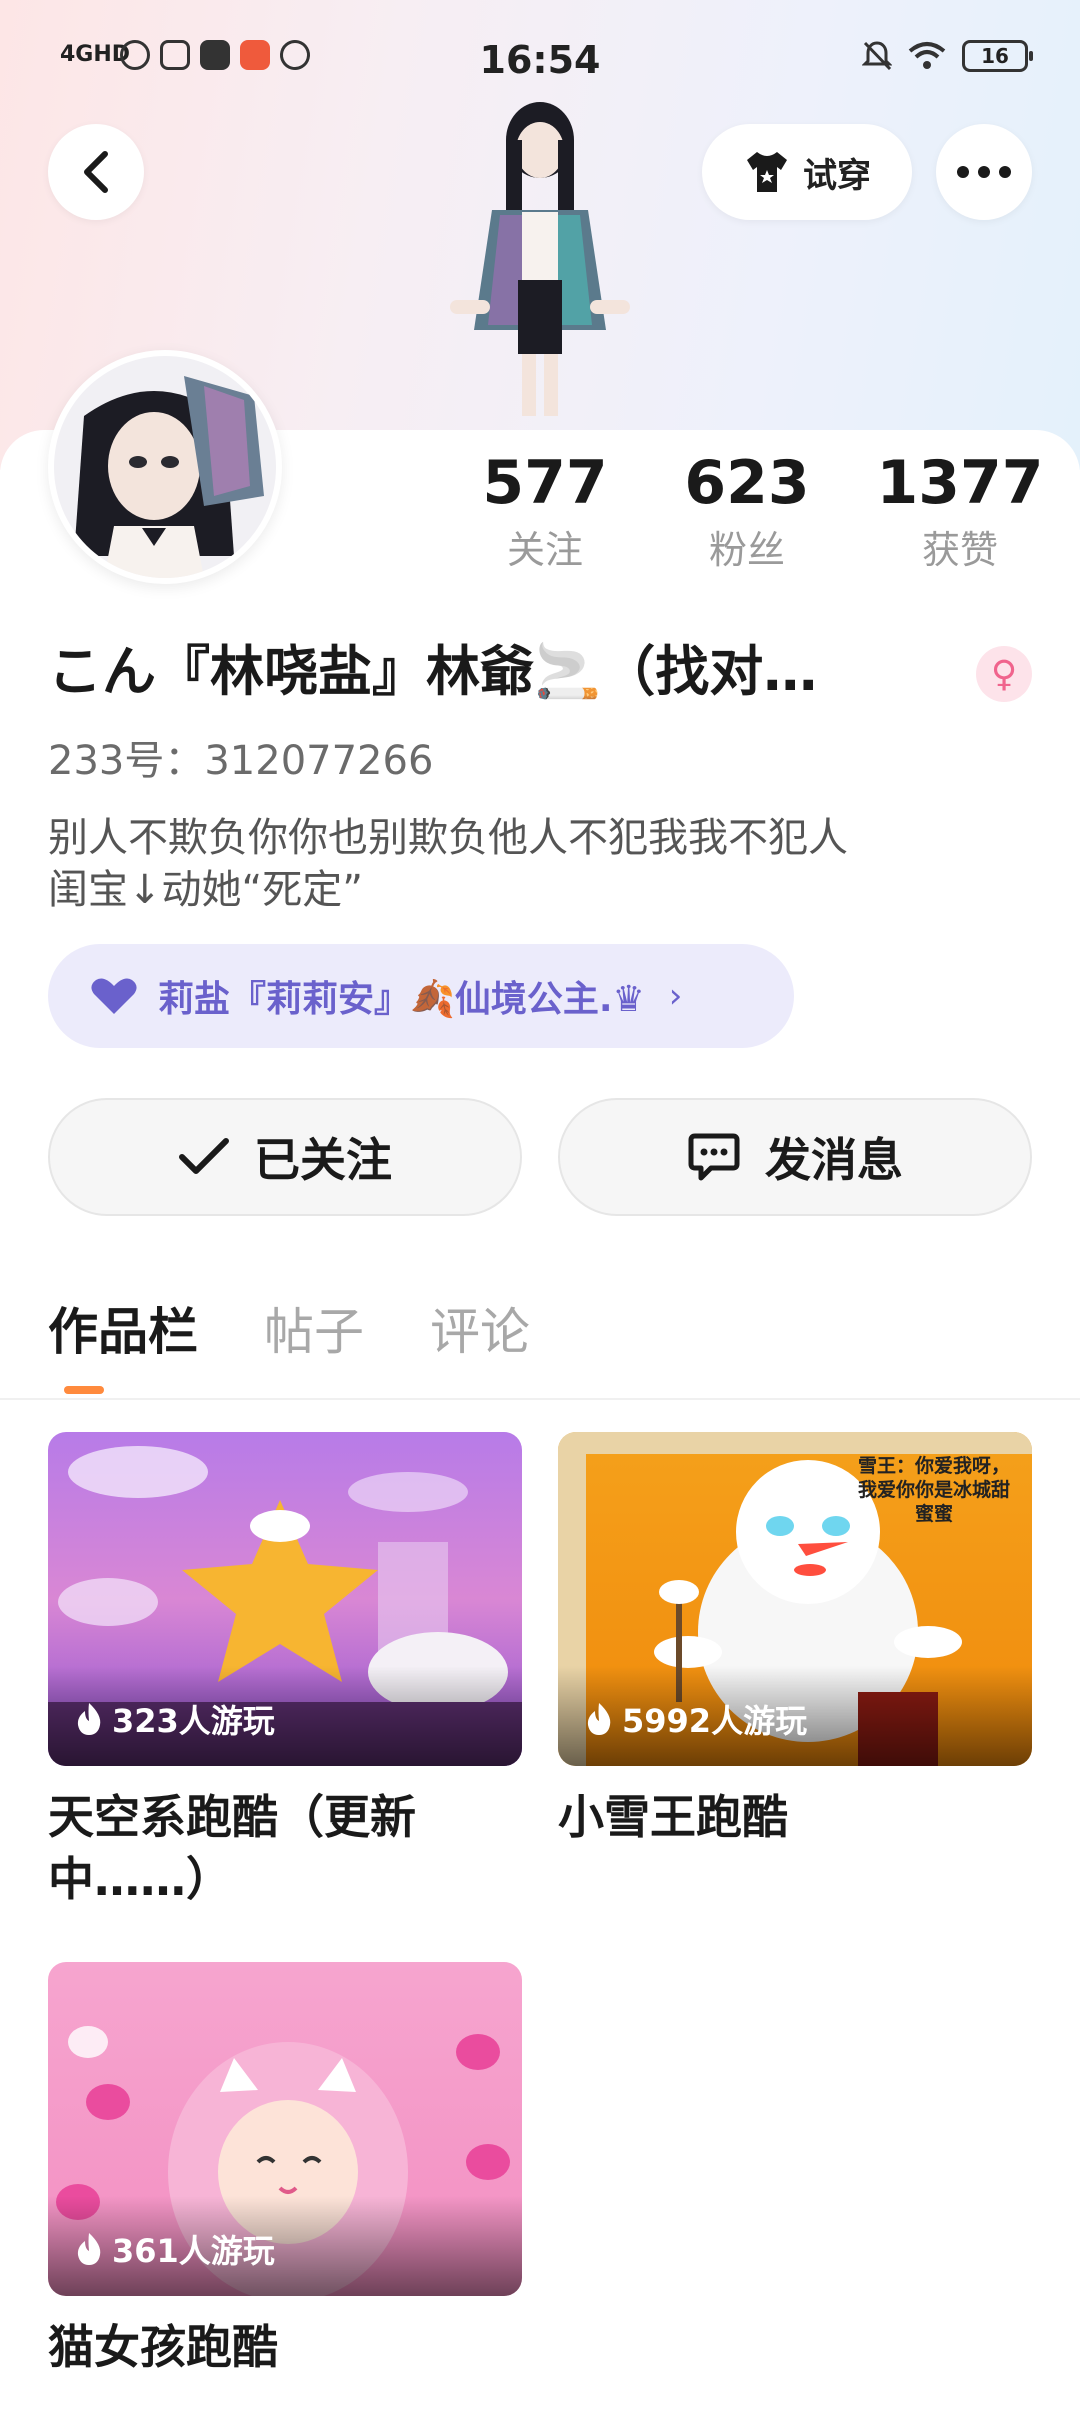 The width and height of the screenshot is (1080, 2428). Describe the element at coordinates (540, 259) in the screenshot. I see `avatar-outfit-figure` at that location.